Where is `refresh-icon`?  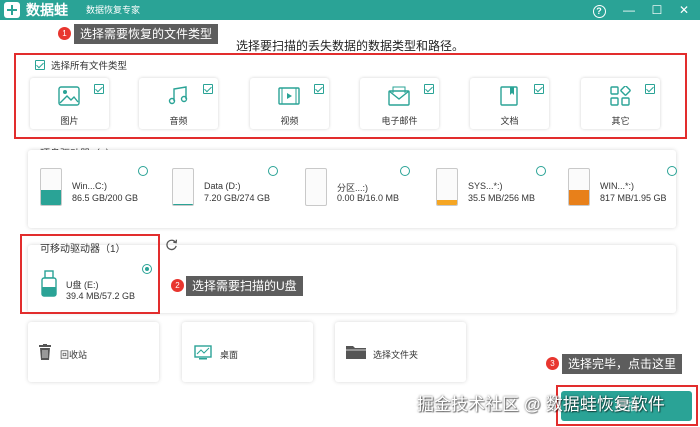 refresh-icon is located at coordinates (171, 244).